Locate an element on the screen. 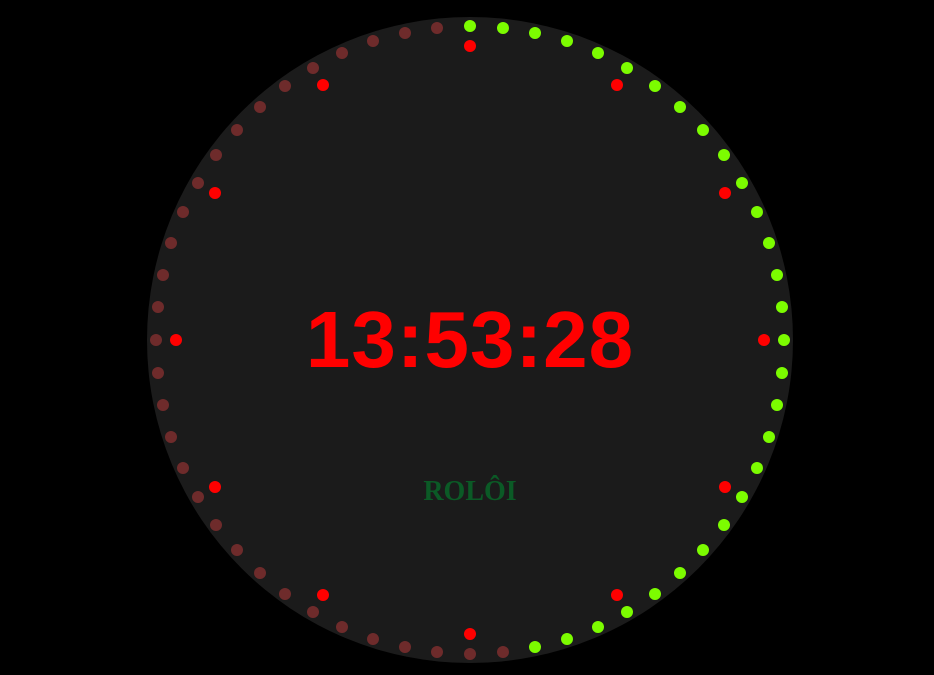  digital-time: 13:53:28 is located at coordinates (470, 339).